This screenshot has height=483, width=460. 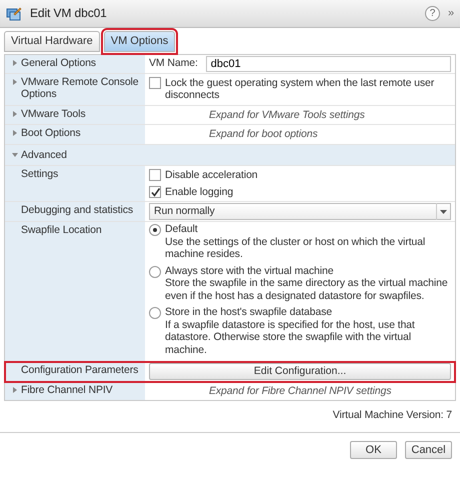 I want to click on checkbox-label: Disable acceleration, so click(x=211, y=175).